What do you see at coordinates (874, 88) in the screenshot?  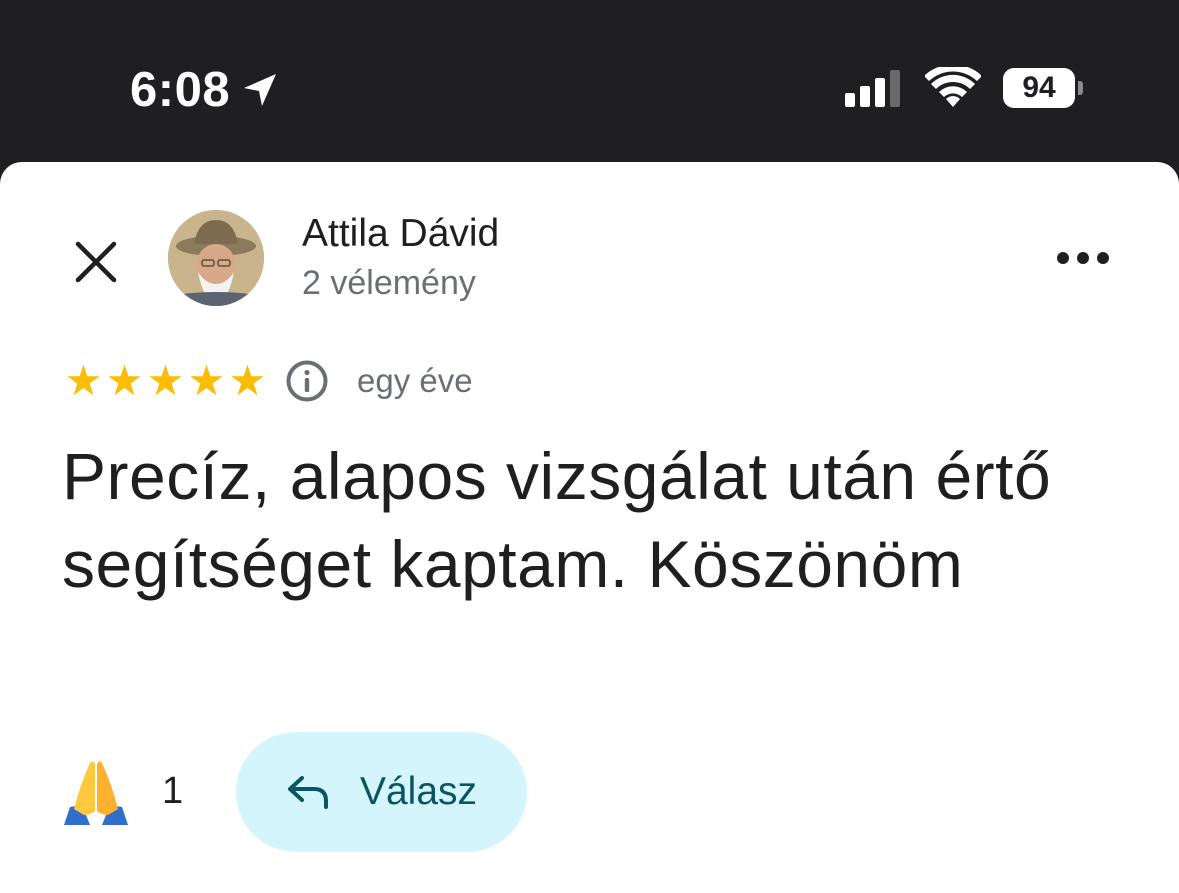 I see `cellular-signal-icon` at bounding box center [874, 88].